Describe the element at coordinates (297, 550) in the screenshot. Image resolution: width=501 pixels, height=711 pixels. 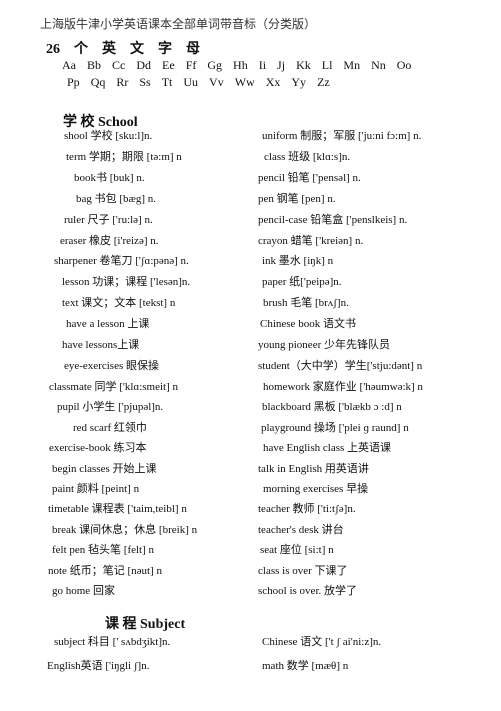
I see `vocab-entry: seat 座位 [si:t] n` at that location.